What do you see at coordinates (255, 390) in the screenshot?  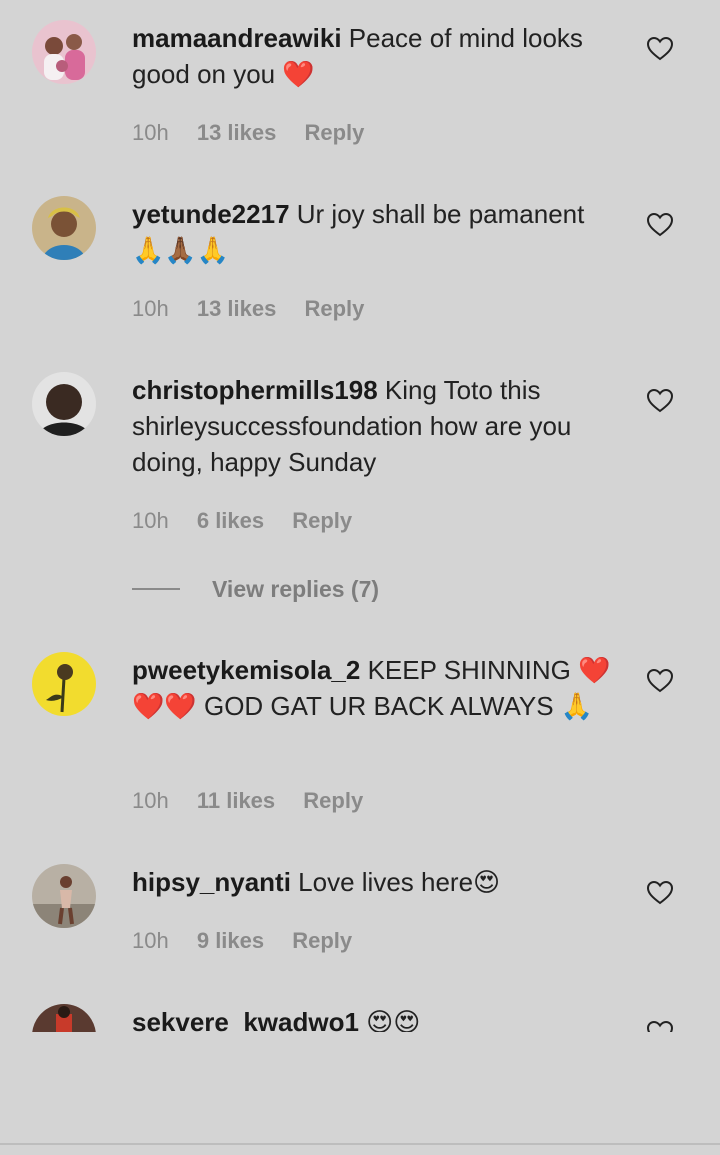 I see `comment-username: christophermills198` at bounding box center [255, 390].